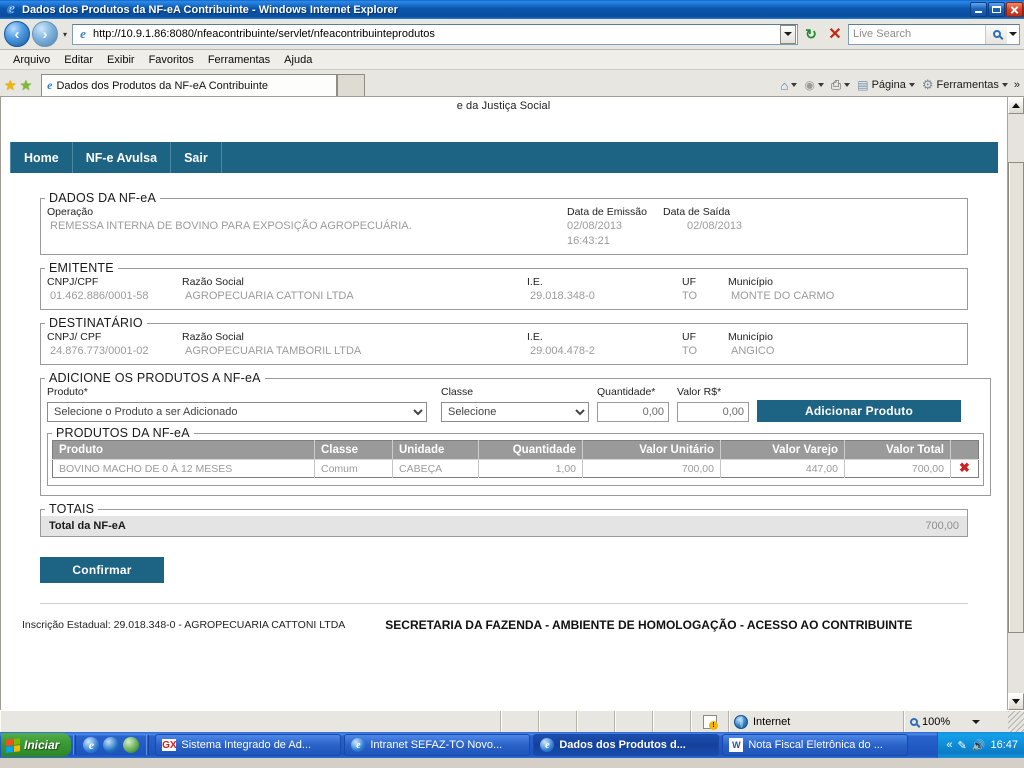 The width and height of the screenshot is (1024, 768). Describe the element at coordinates (171, 60) in the screenshot. I see `menu-item-favoritos: Favoritos` at that location.